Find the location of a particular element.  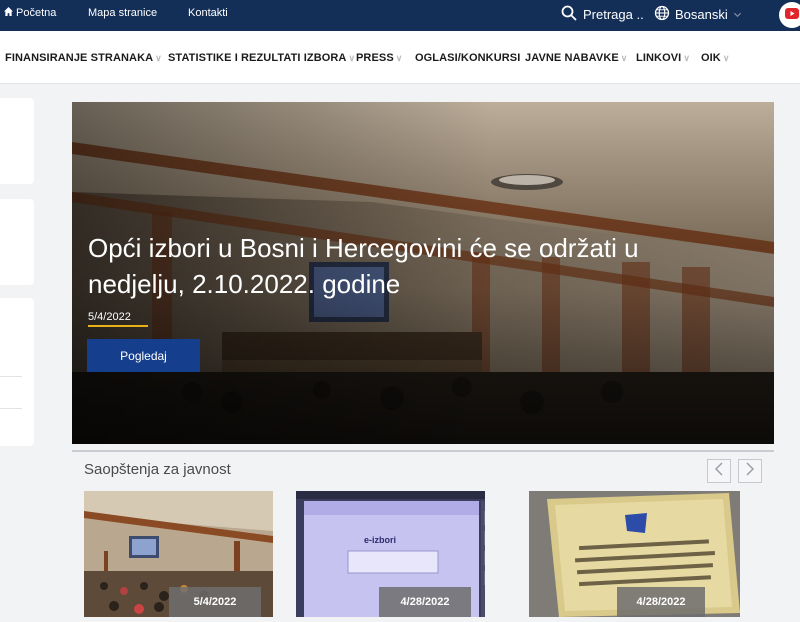

sitemap-label: Mapa stranice is located at coordinates (123, 13).